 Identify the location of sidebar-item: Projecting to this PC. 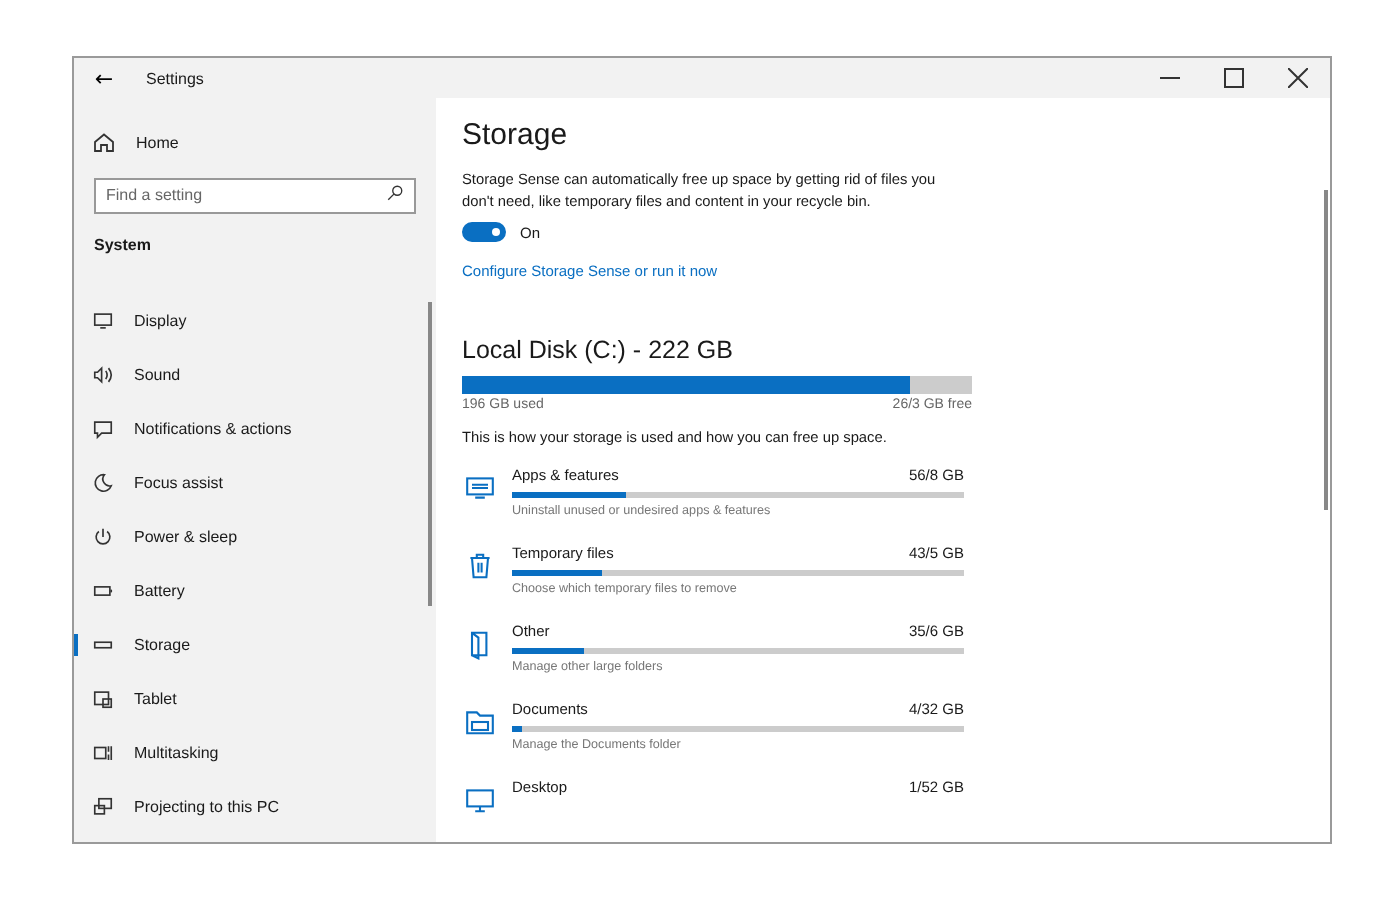
(255, 807).